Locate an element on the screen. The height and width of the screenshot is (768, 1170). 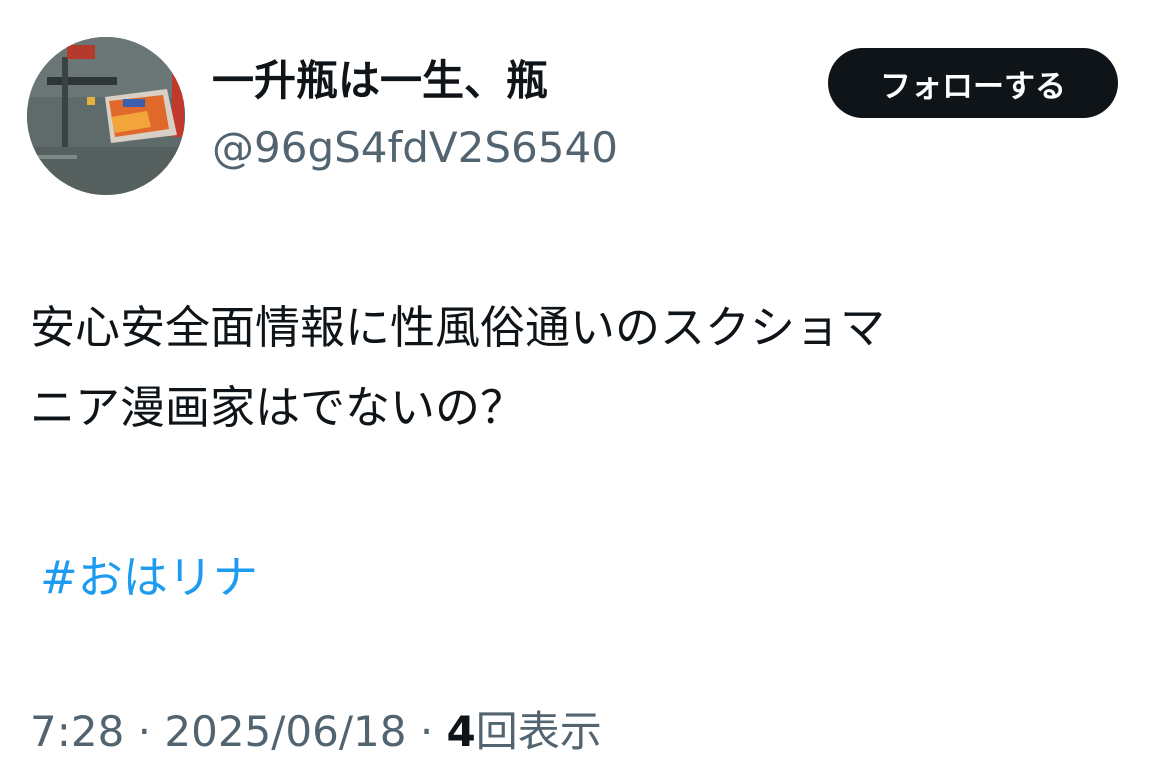
tweet-meta: 7:28 · 2025/06/18 · 4回表示 is located at coordinates (316, 732).